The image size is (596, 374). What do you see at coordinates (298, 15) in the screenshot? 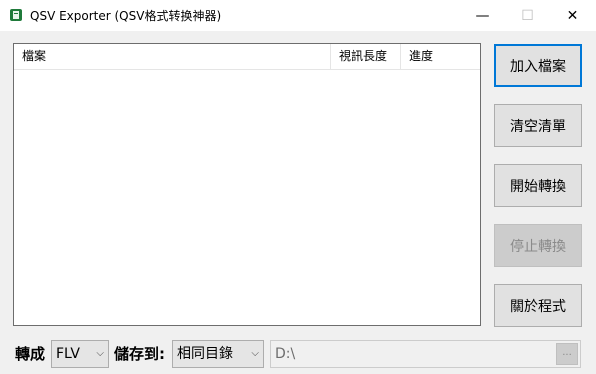
I see `title-bar: QSV Exporter (QSV格式转换神器) — ☐ ✕` at bounding box center [298, 15].